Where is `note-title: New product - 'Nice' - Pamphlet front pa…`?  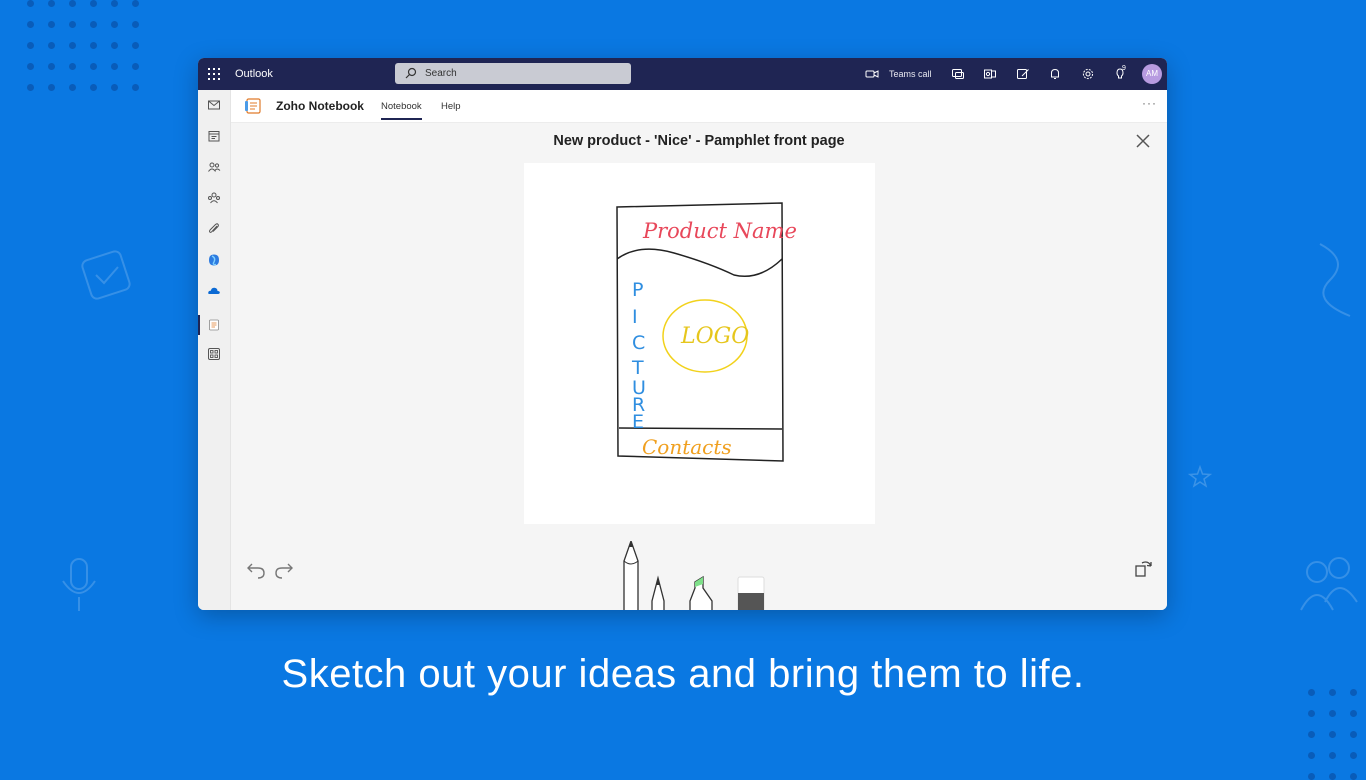 note-title: New product - 'Nice' - Pamphlet front pa… is located at coordinates (699, 141).